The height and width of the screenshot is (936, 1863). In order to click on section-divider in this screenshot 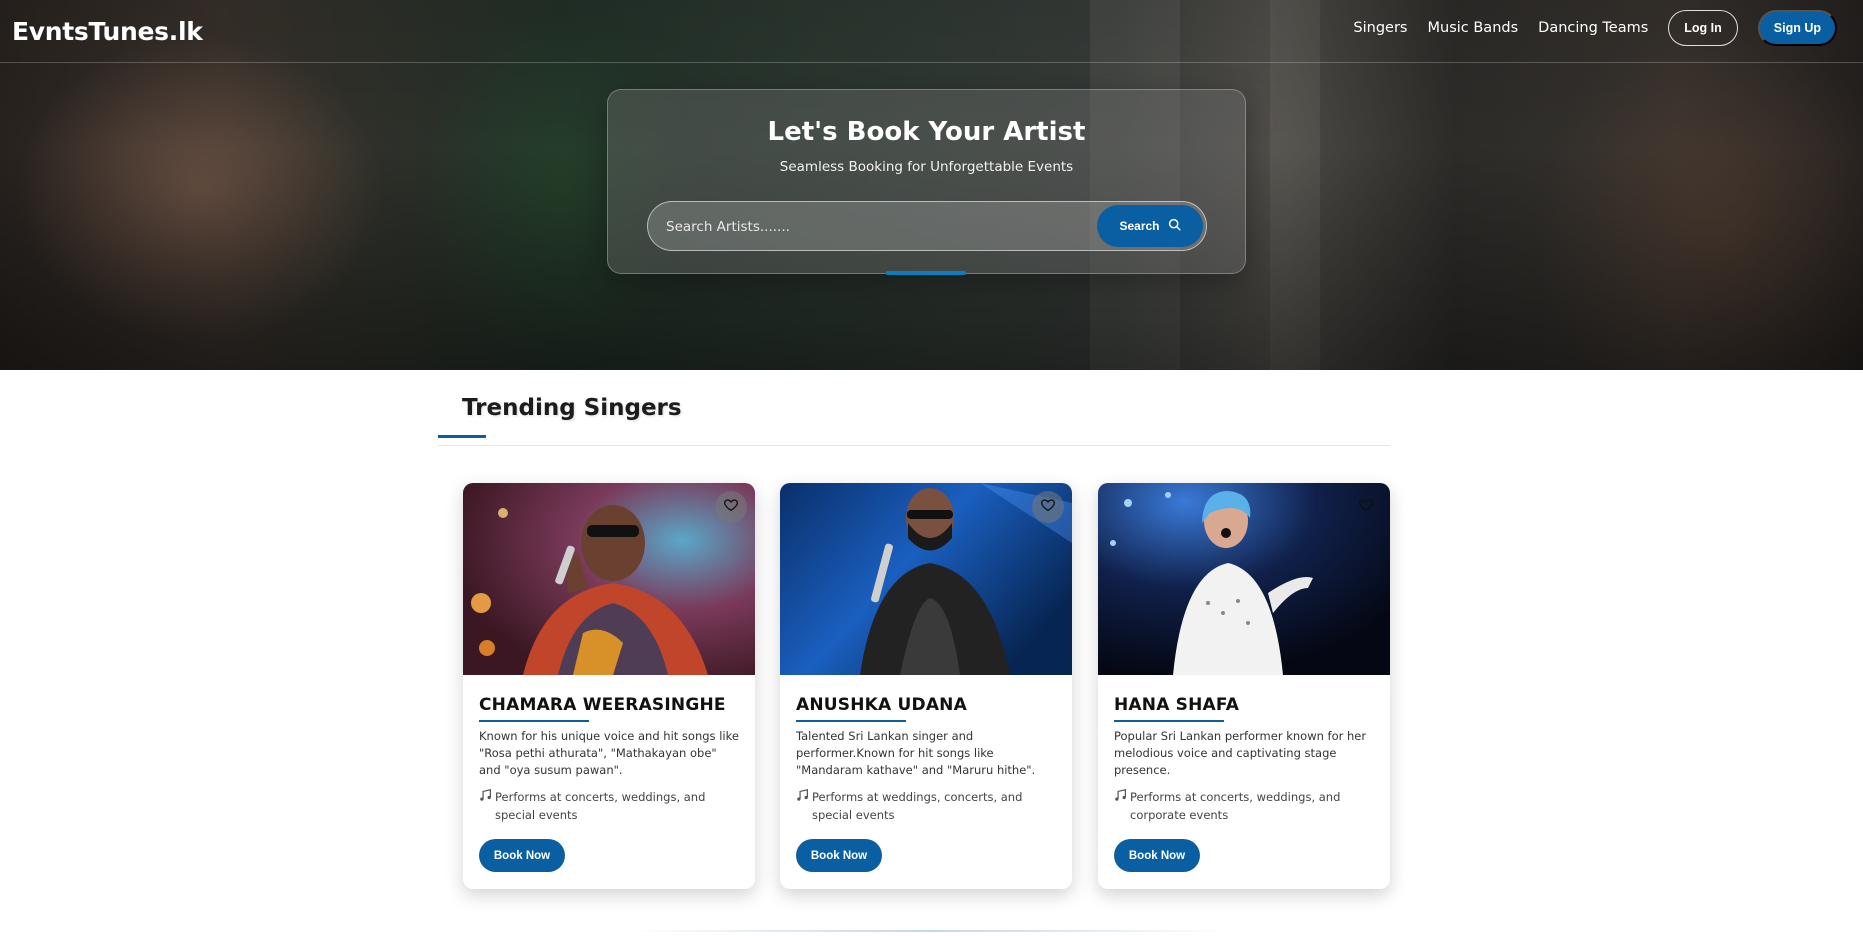, I will do `click(914, 445)`.